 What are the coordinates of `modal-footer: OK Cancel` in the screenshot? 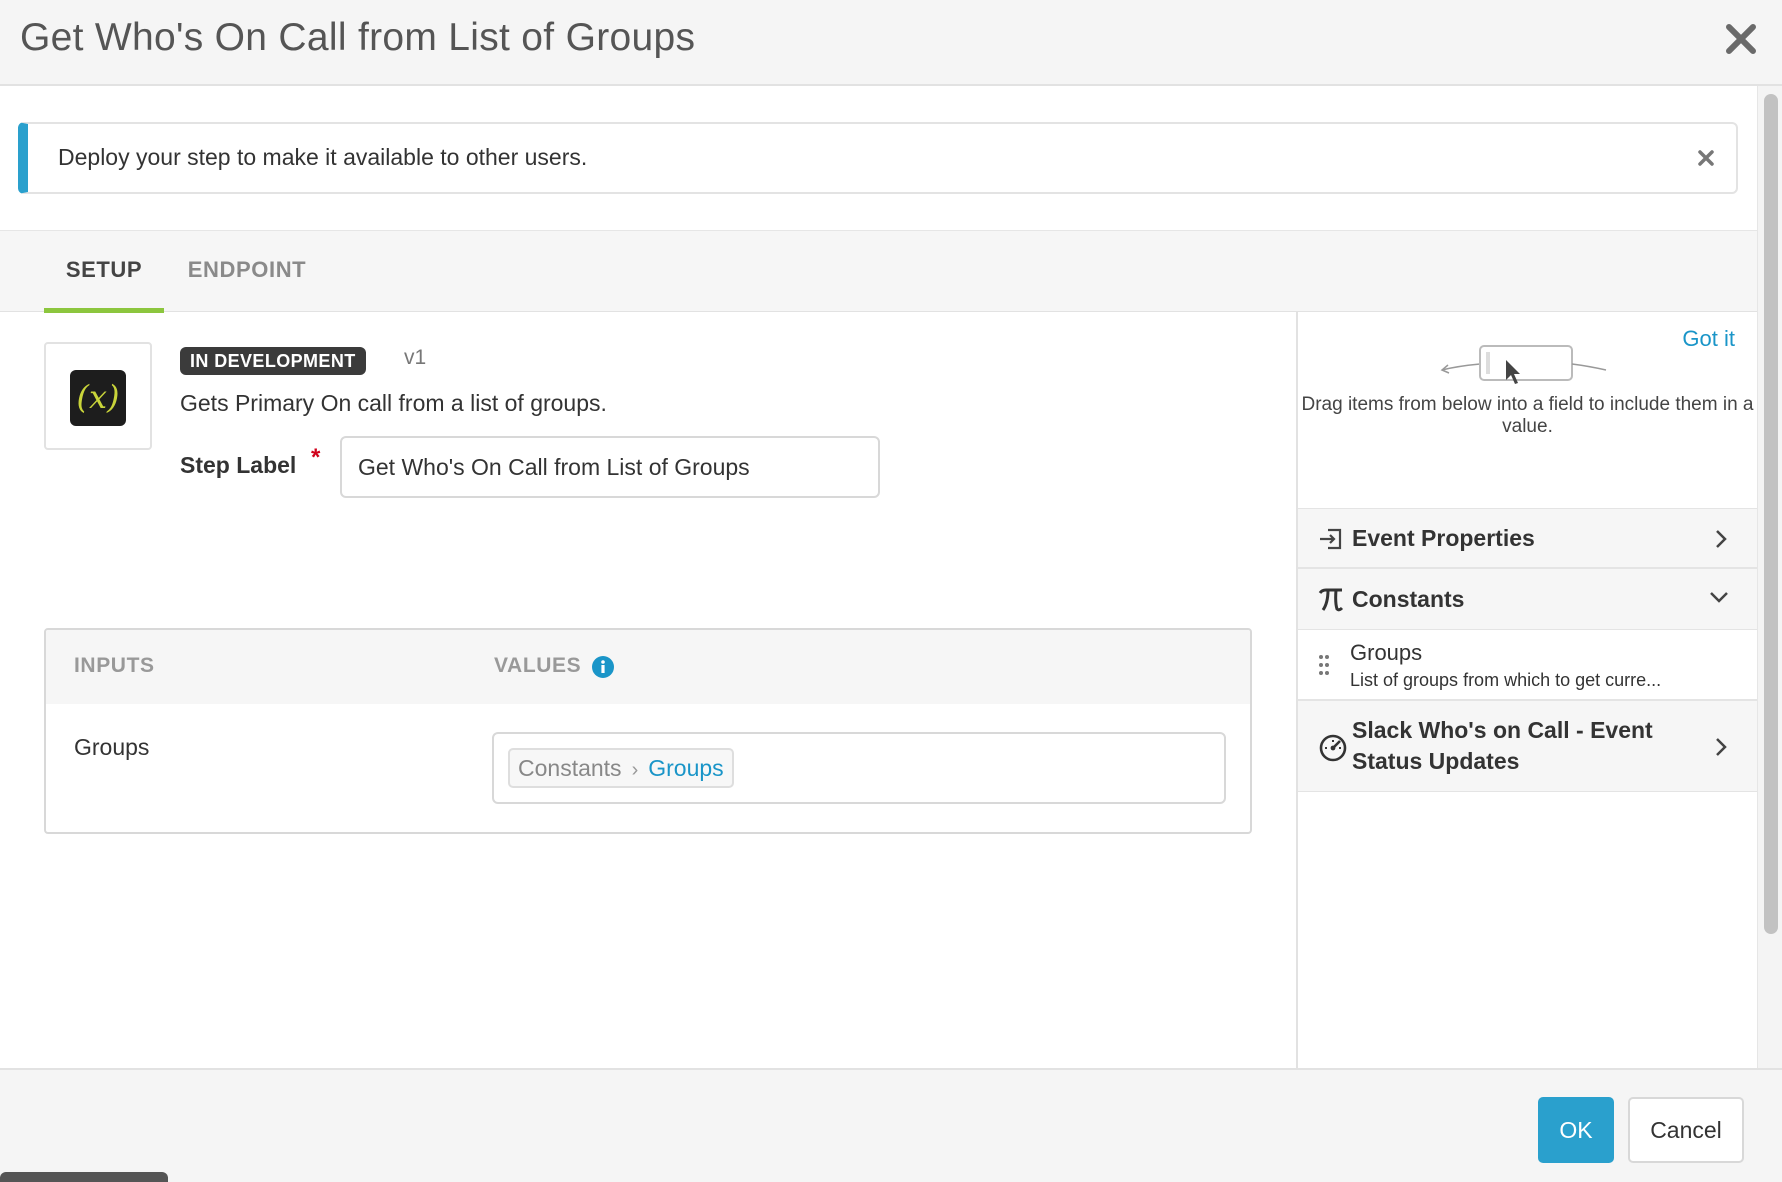 It's located at (891, 1125).